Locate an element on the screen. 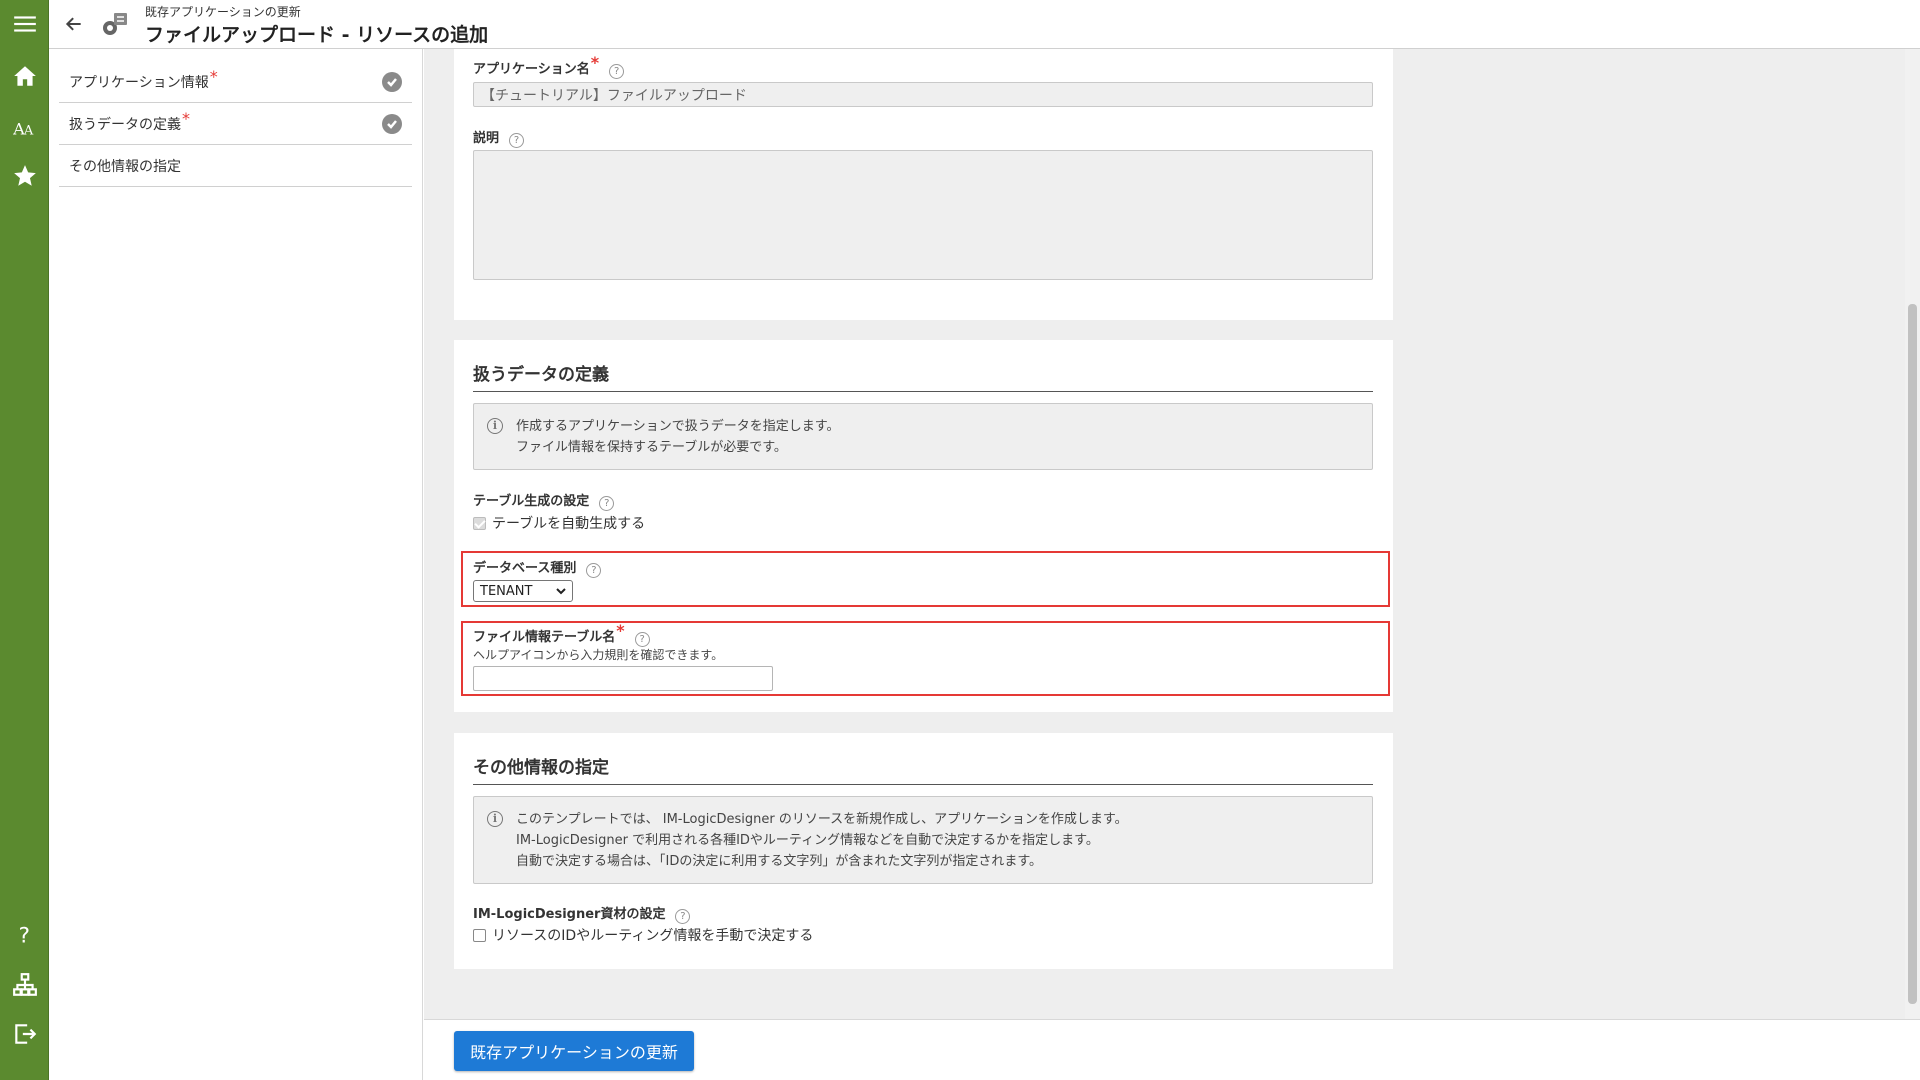  nav-item-app-info: アプリケーション情報 * is located at coordinates (235, 82).